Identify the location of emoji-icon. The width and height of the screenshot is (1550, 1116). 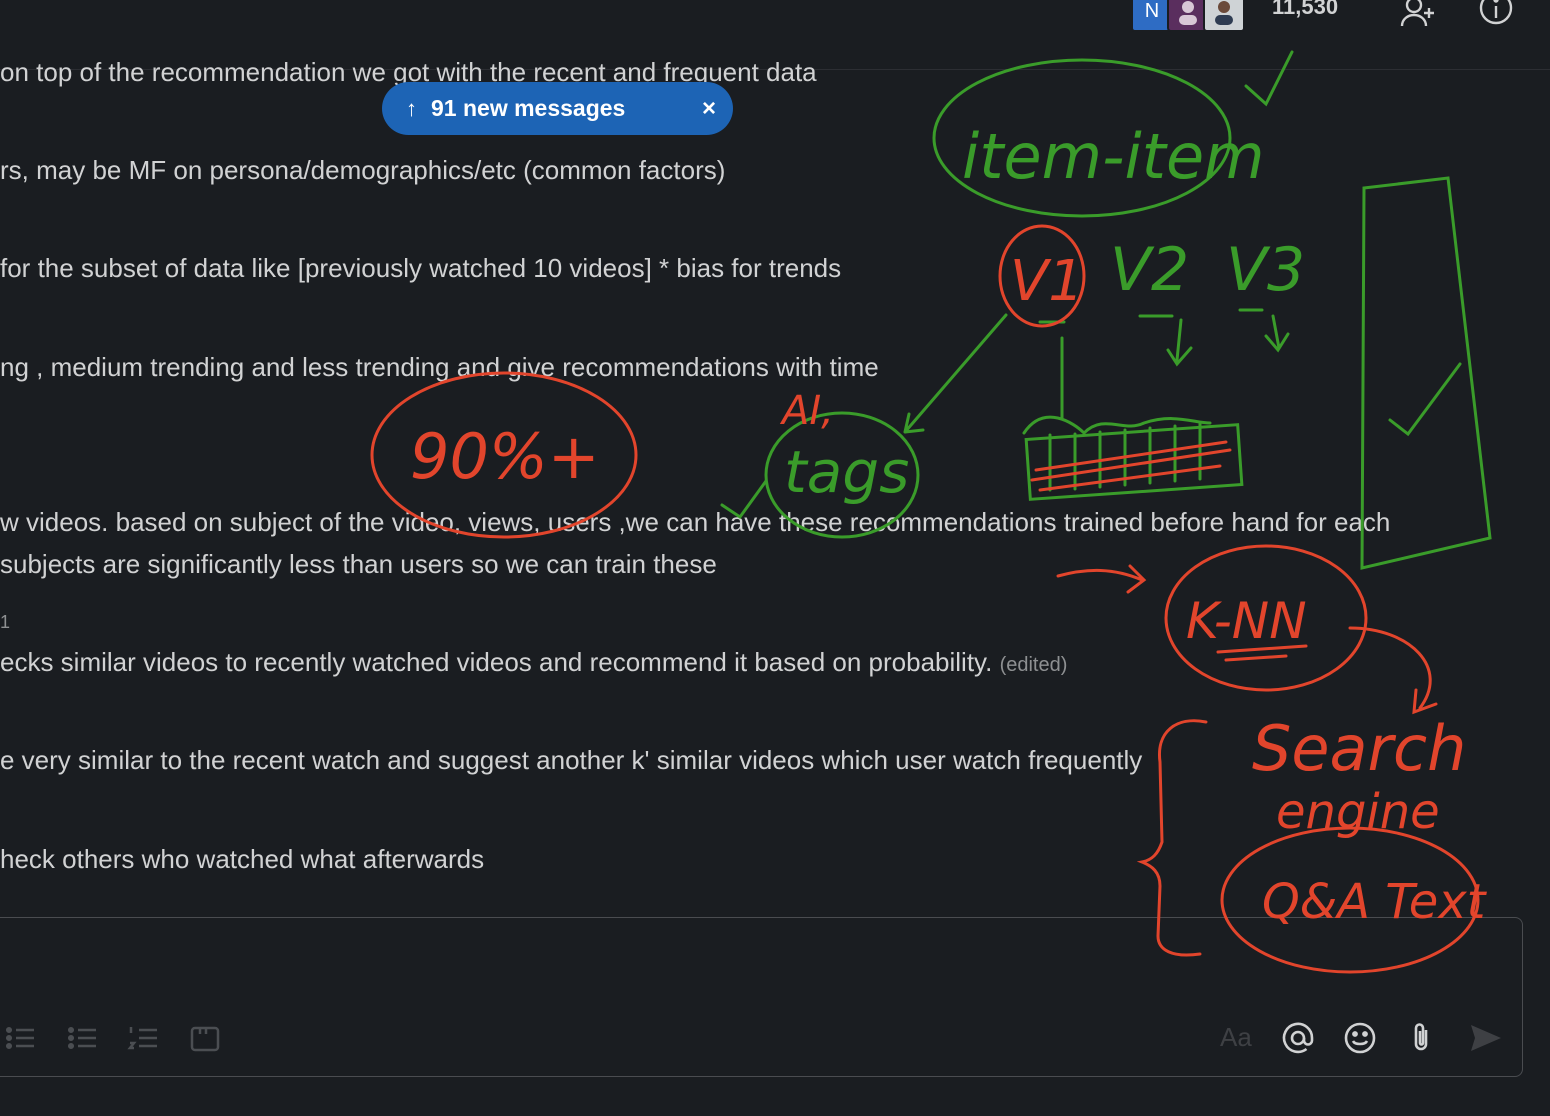
(1360, 1038).